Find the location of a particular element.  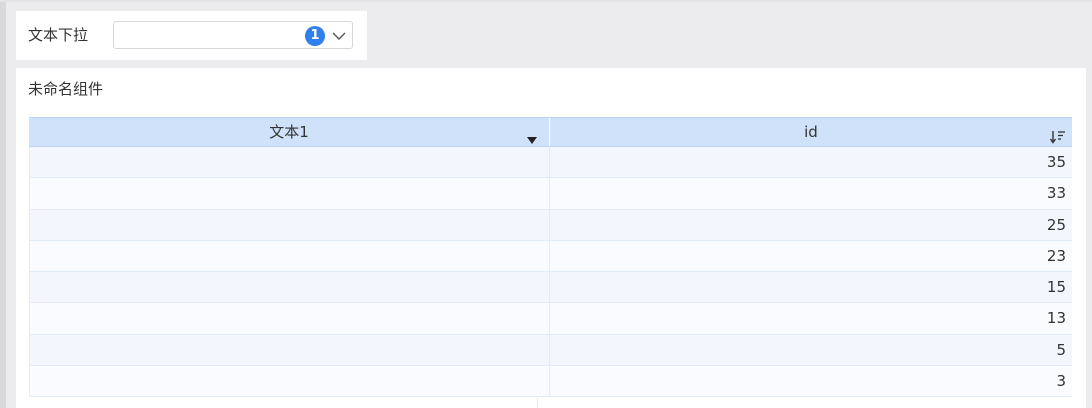

cell-id: 33 is located at coordinates (1056, 193).